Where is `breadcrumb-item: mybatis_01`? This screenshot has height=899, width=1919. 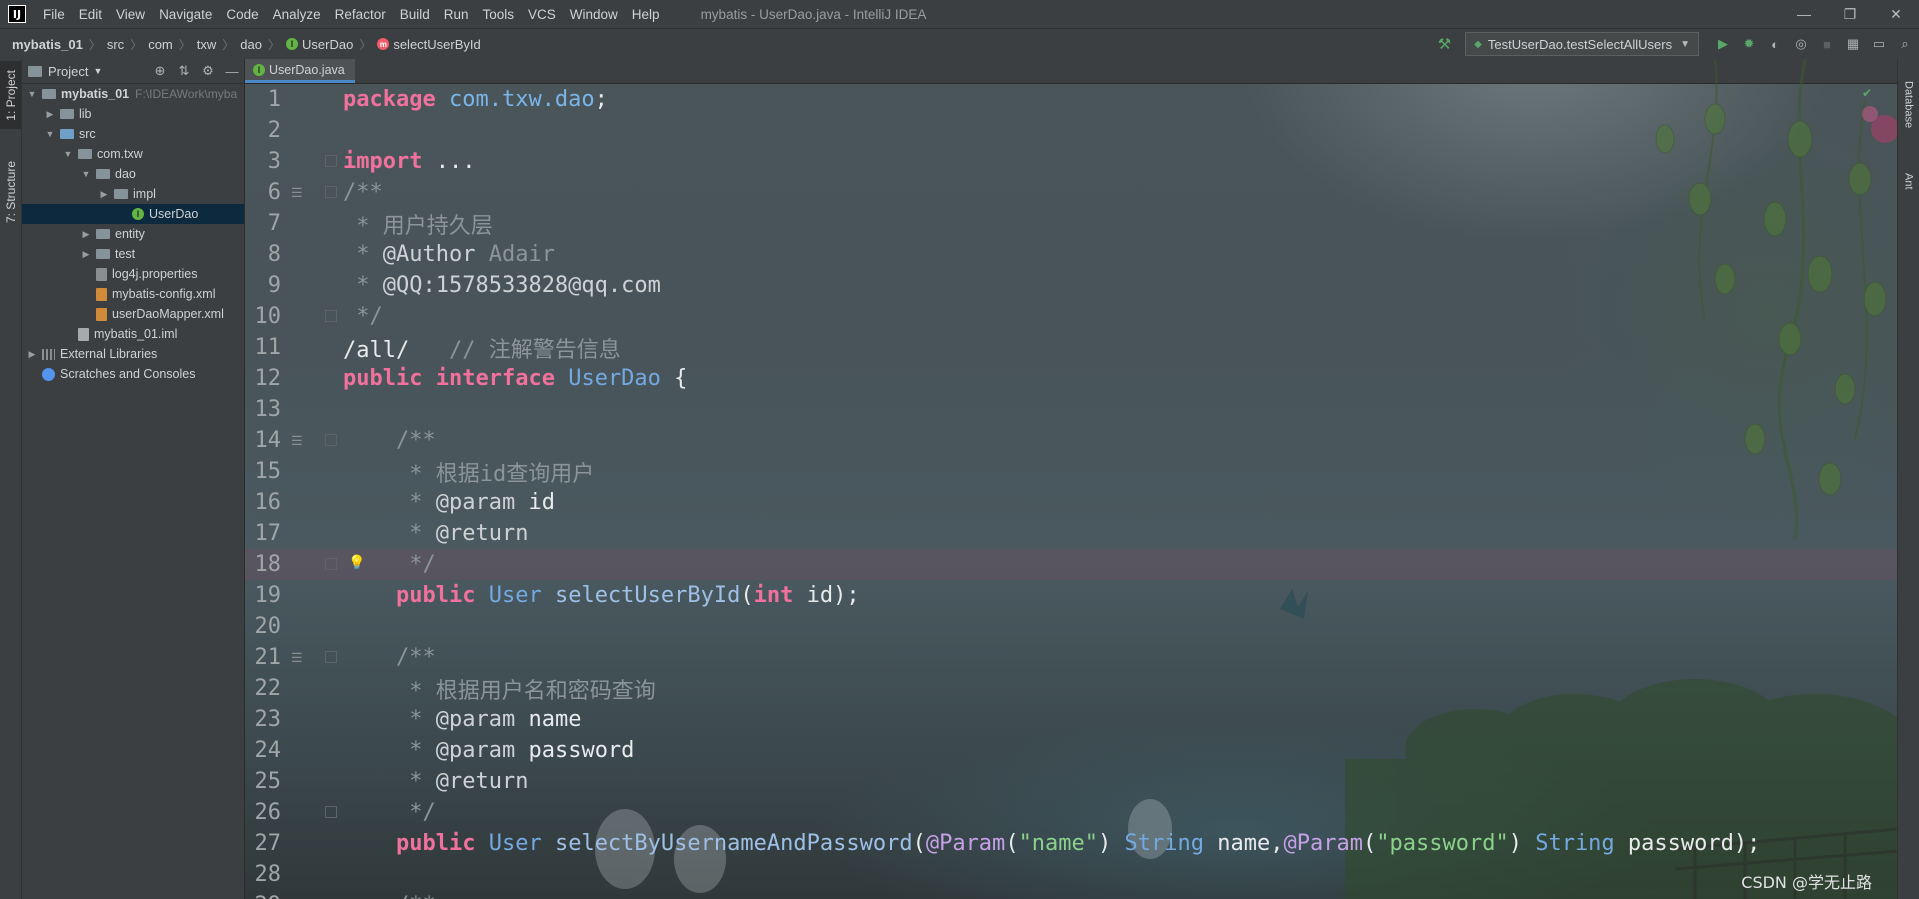 breadcrumb-item: mybatis_01 is located at coordinates (47, 44).